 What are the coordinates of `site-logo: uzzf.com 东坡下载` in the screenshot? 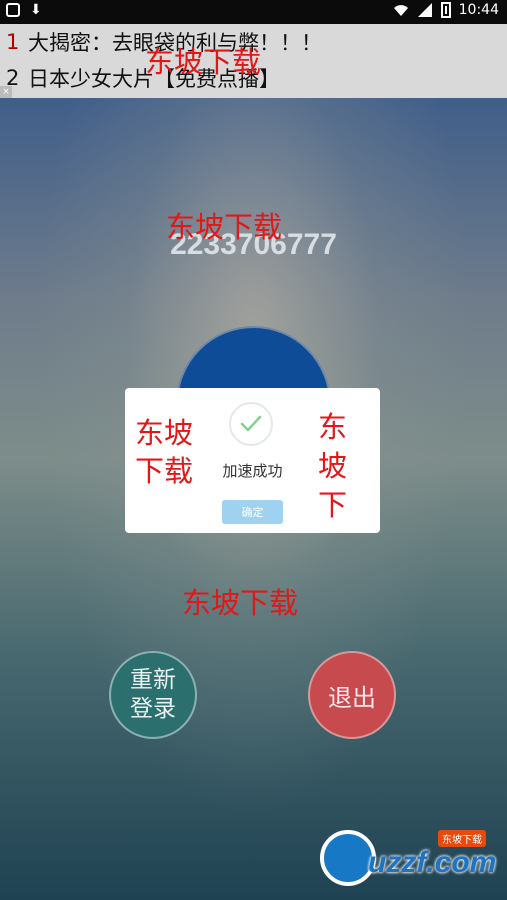 It's located at (410, 860).